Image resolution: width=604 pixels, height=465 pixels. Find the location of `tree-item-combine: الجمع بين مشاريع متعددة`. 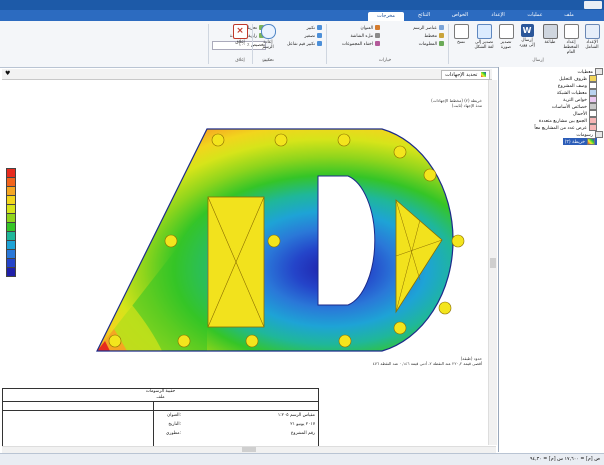

tree-item-combine: الجمع بين مشاريع متعددة is located at coordinates (568, 120).